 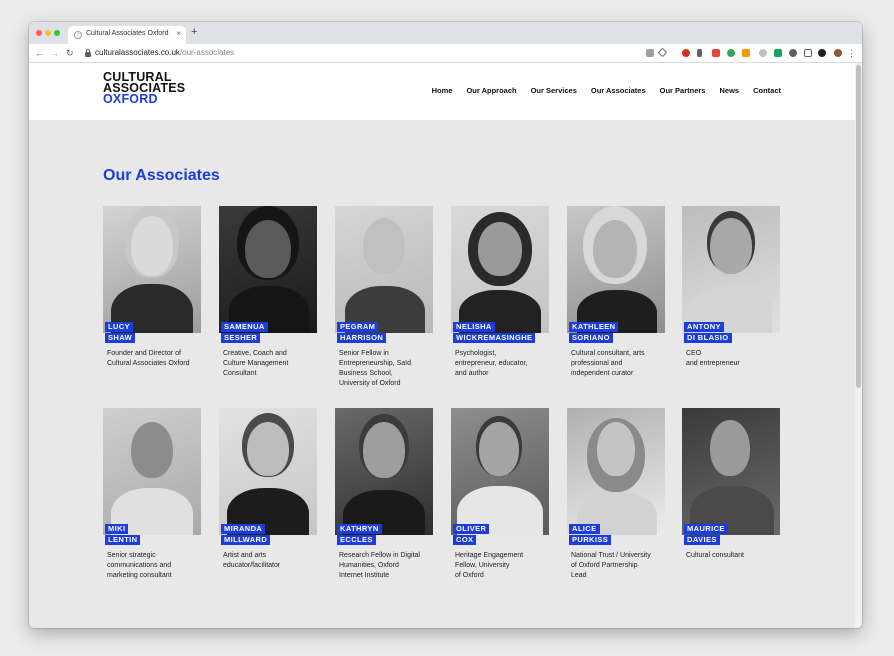 What do you see at coordinates (465, 540) in the screenshot?
I see `associate-last-name: COX` at bounding box center [465, 540].